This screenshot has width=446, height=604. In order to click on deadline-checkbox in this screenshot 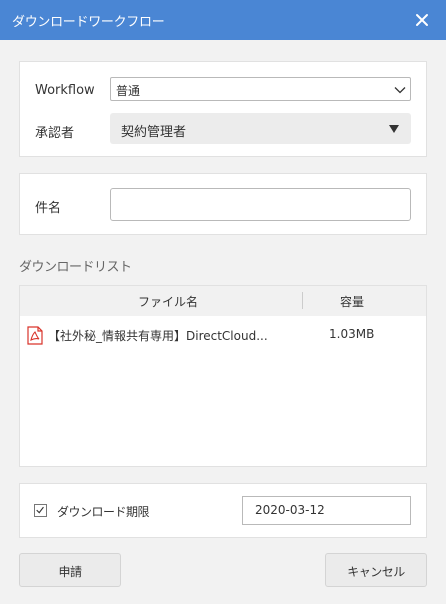, I will do `click(40, 510)`.